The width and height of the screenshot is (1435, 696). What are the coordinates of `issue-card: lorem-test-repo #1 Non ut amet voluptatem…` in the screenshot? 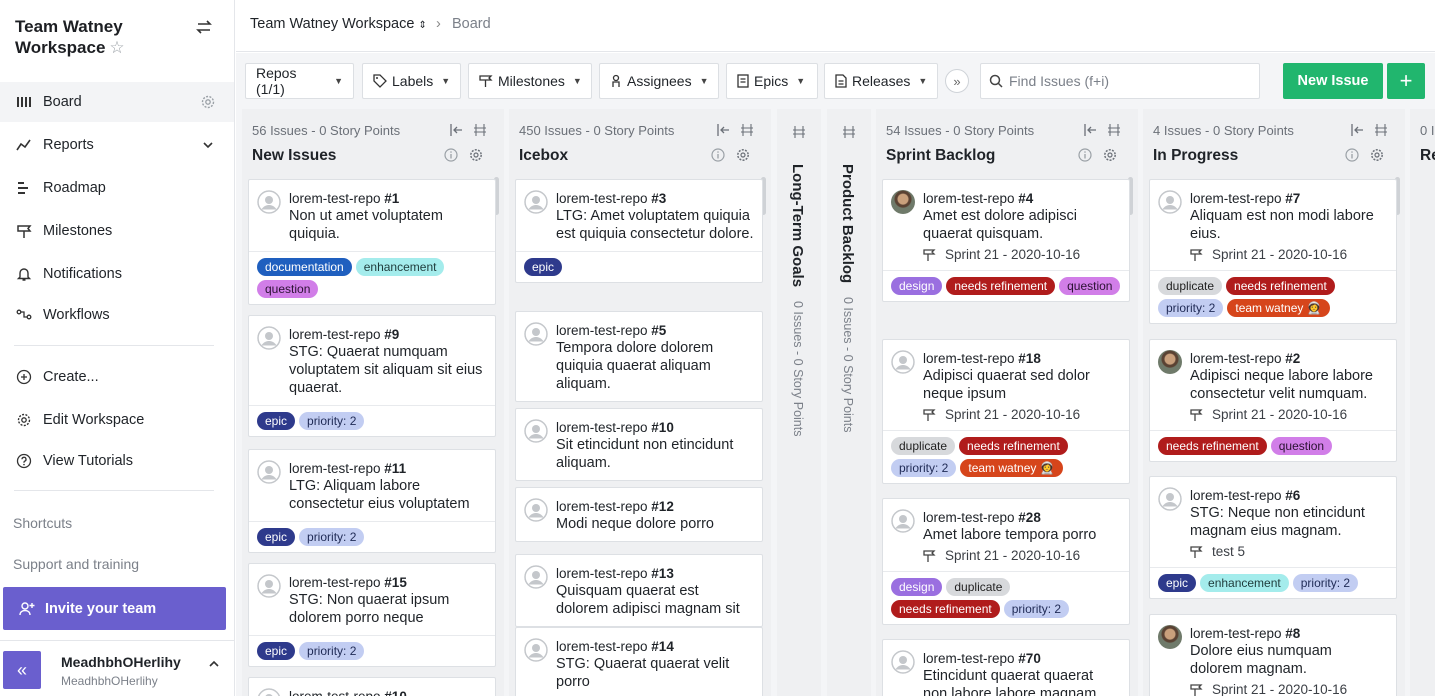 It's located at (372, 242).